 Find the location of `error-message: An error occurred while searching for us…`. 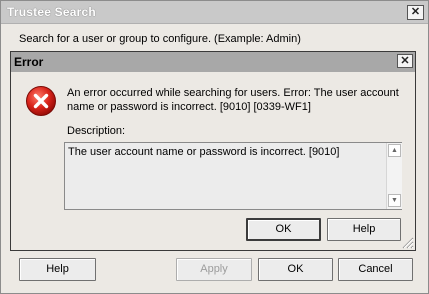

error-message: An error occurred while searching for us… is located at coordinates (233, 100).